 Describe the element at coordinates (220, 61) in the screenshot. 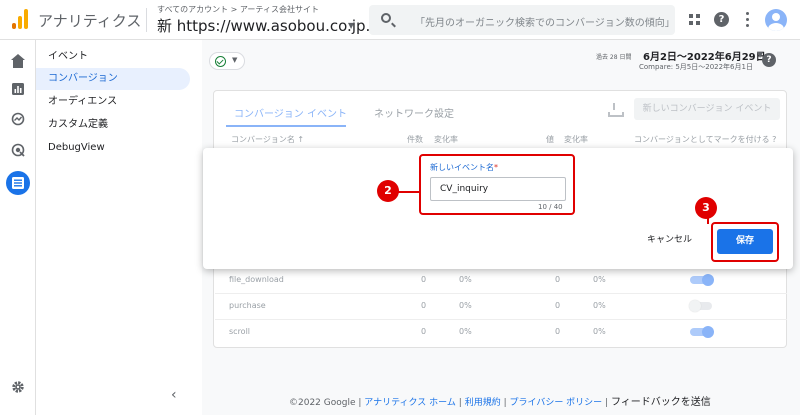

I see `check-circle-icon` at that location.